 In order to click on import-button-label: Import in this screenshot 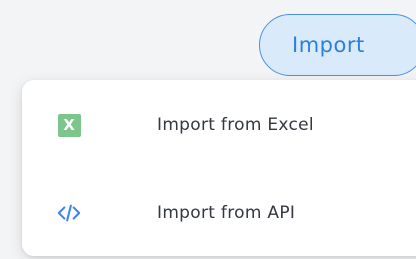, I will do `click(328, 45)`.